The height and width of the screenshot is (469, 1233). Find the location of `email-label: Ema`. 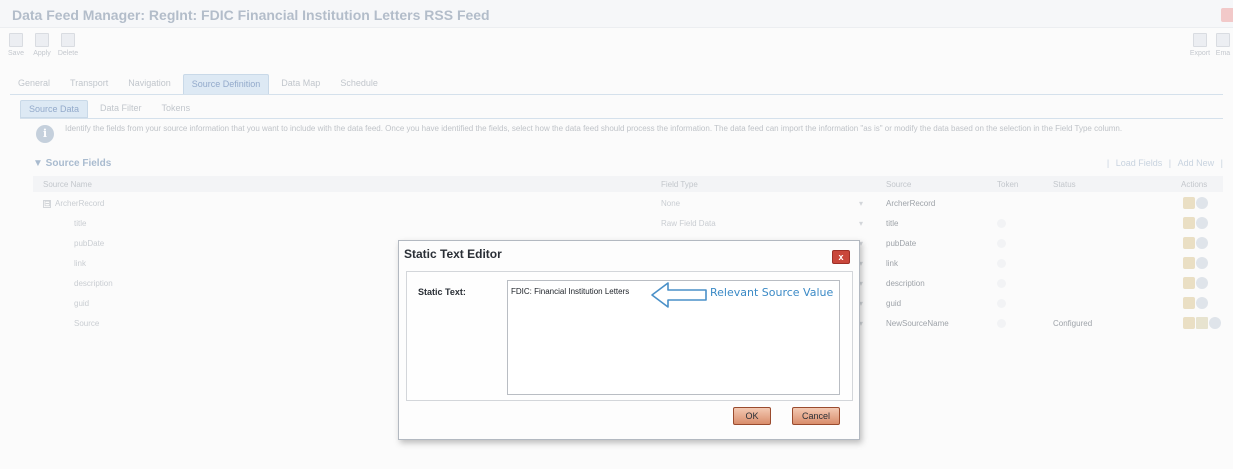

email-label: Ema is located at coordinates (1223, 53).